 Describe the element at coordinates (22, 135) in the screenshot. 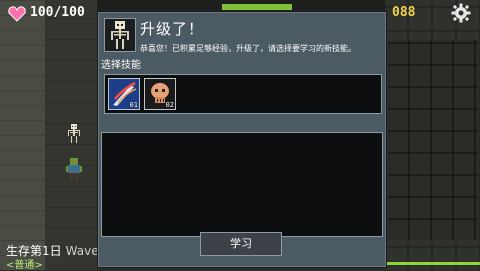

I see `stone-wall-column` at that location.